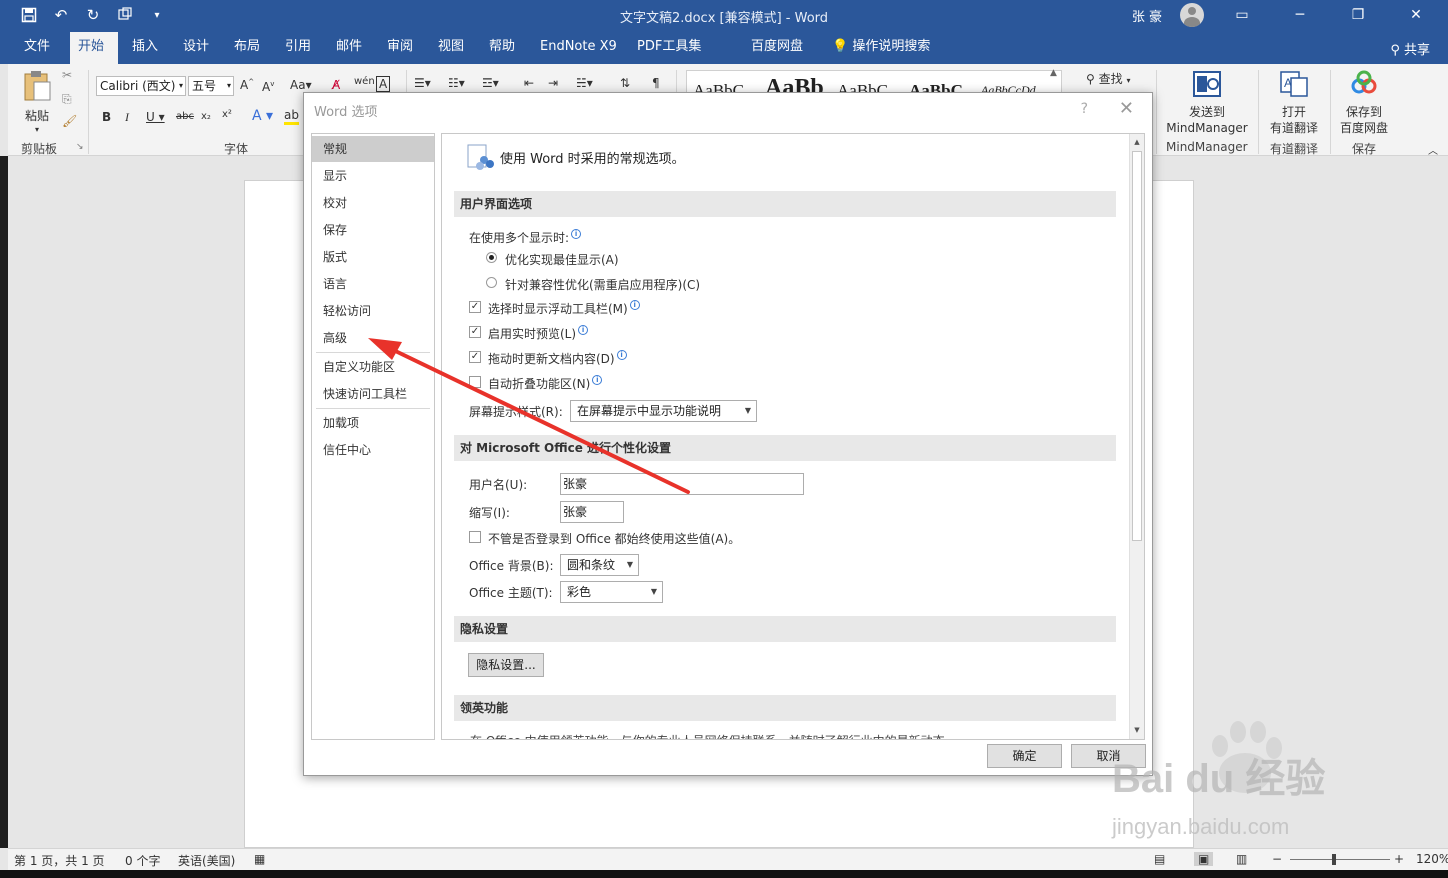 The width and height of the screenshot is (1448, 878). What do you see at coordinates (1433, 149) in the screenshot?
I see `collapse-ribbon-icon: ︿` at bounding box center [1433, 149].